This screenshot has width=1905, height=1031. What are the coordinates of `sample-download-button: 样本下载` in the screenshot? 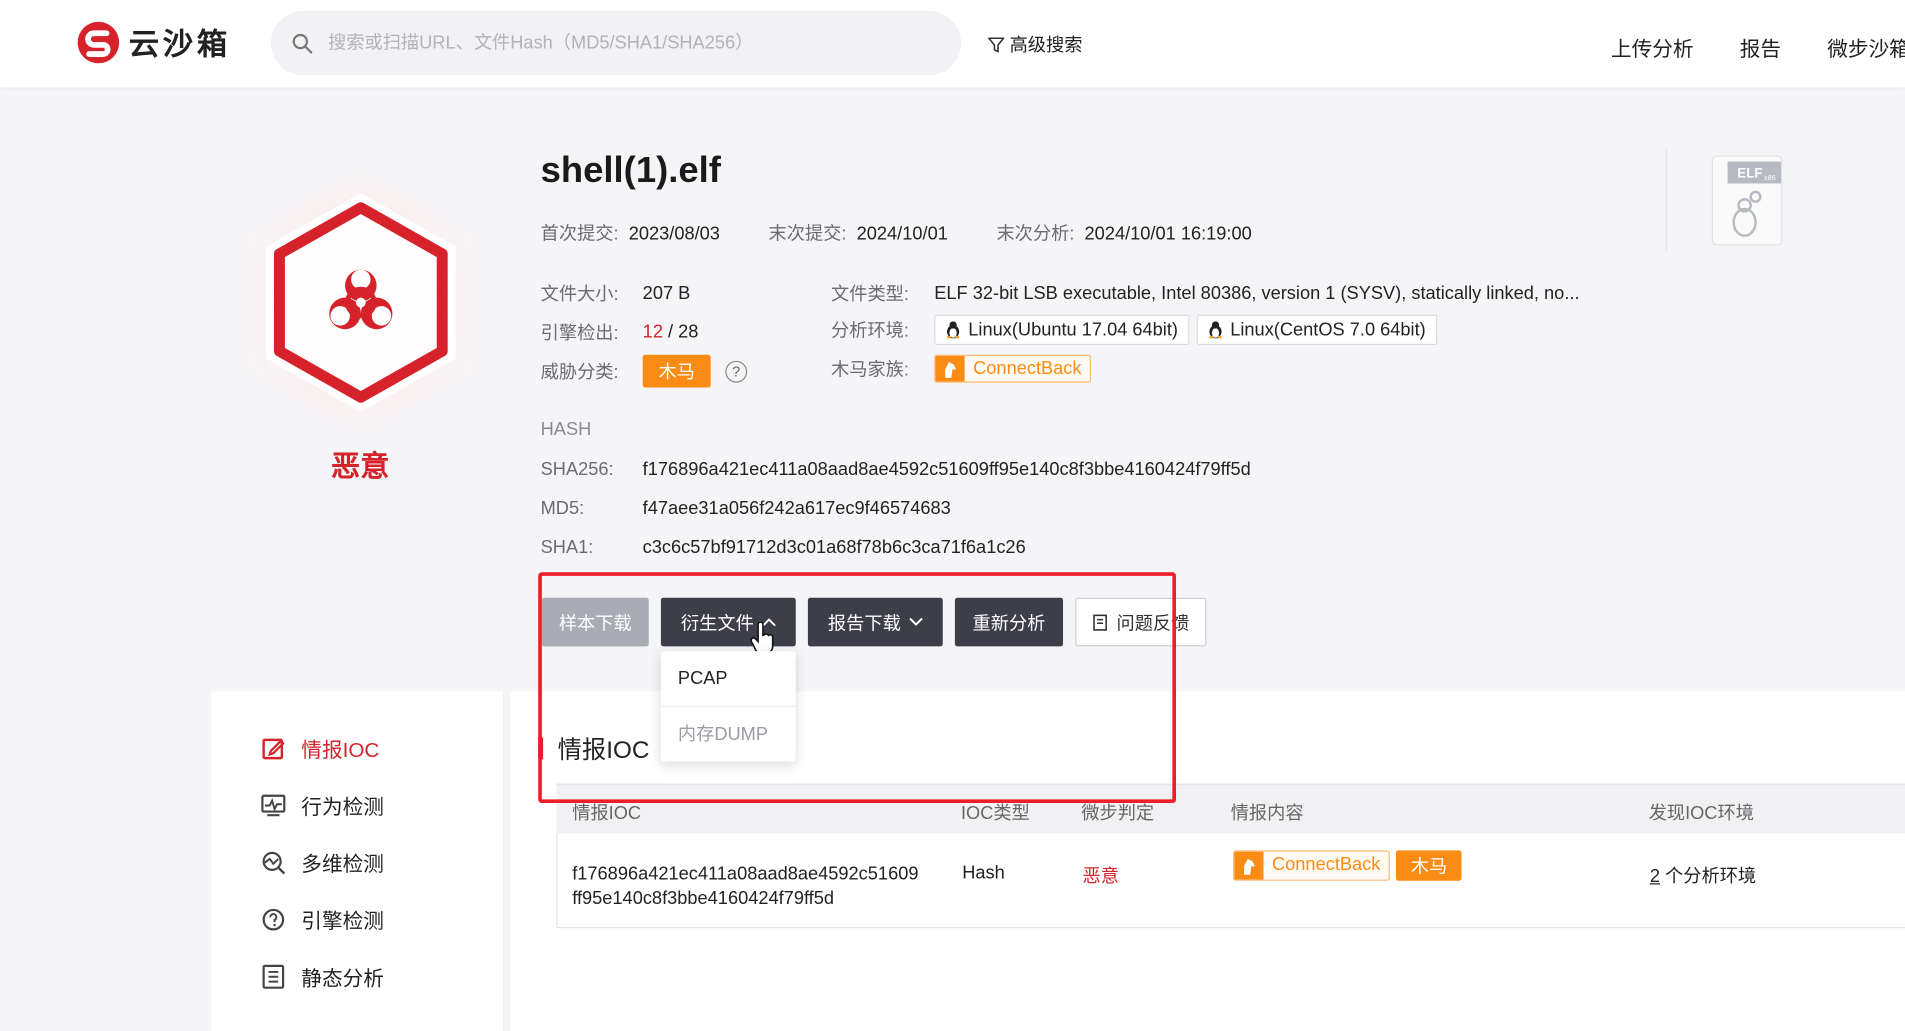 It's located at (595, 622).